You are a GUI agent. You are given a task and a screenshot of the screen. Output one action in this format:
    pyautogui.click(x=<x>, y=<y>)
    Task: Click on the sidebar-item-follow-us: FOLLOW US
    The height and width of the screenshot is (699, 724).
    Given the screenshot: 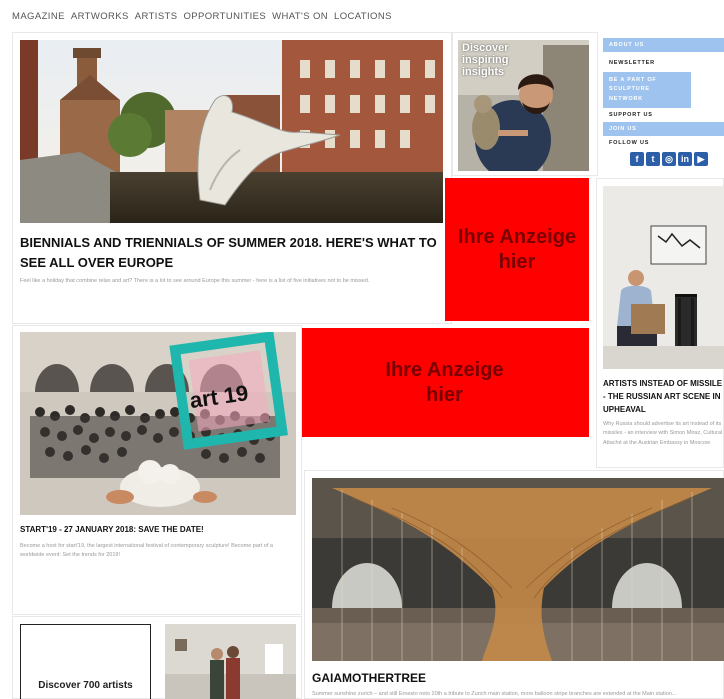 What is the action you would take?
    pyautogui.click(x=663, y=143)
    